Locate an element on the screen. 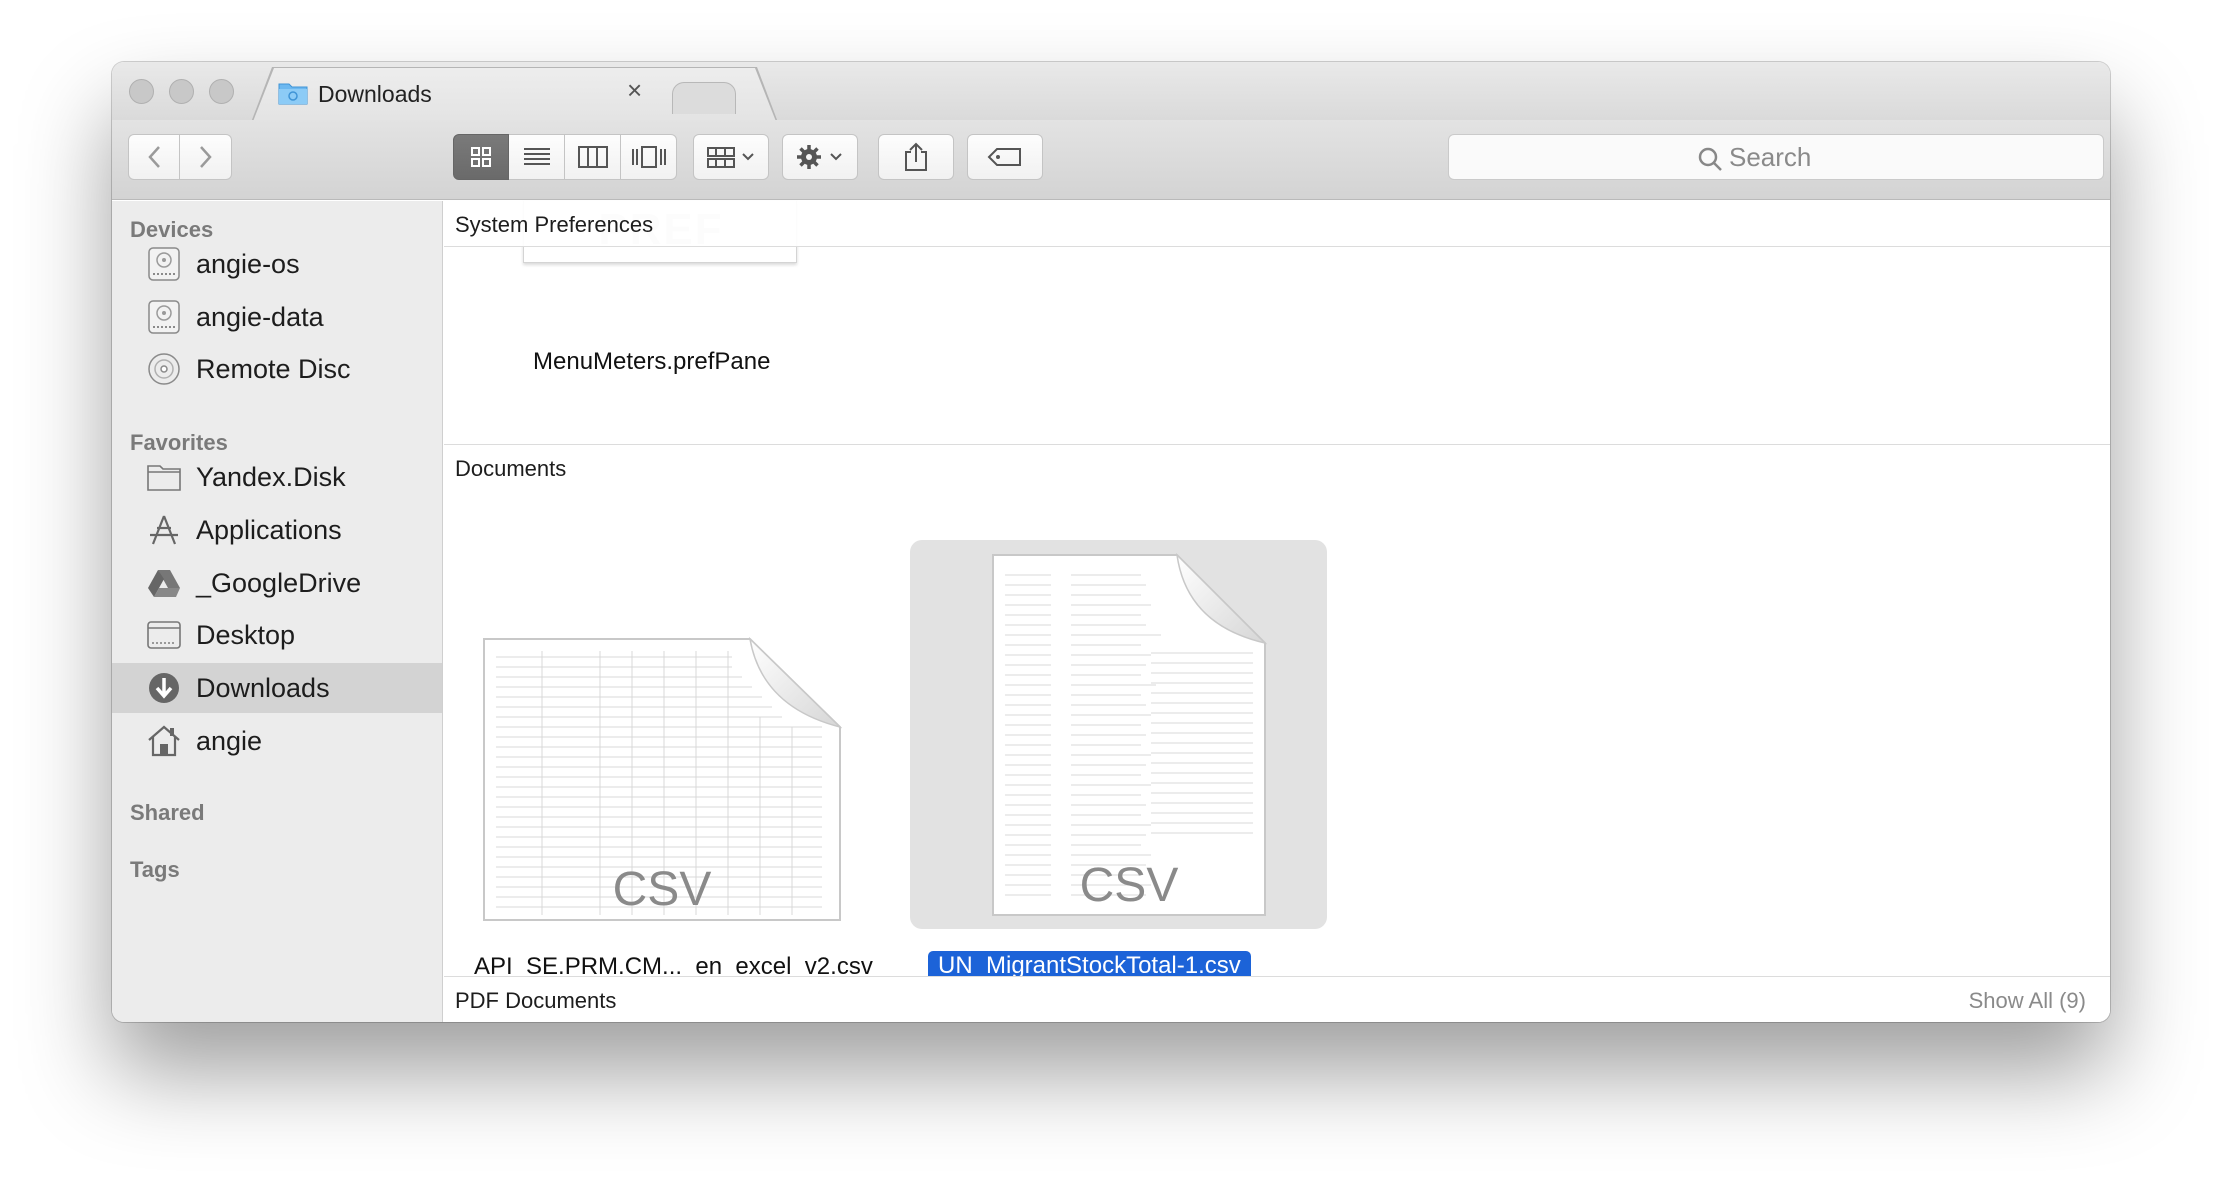  cover-flow-view-button is located at coordinates (649, 157).